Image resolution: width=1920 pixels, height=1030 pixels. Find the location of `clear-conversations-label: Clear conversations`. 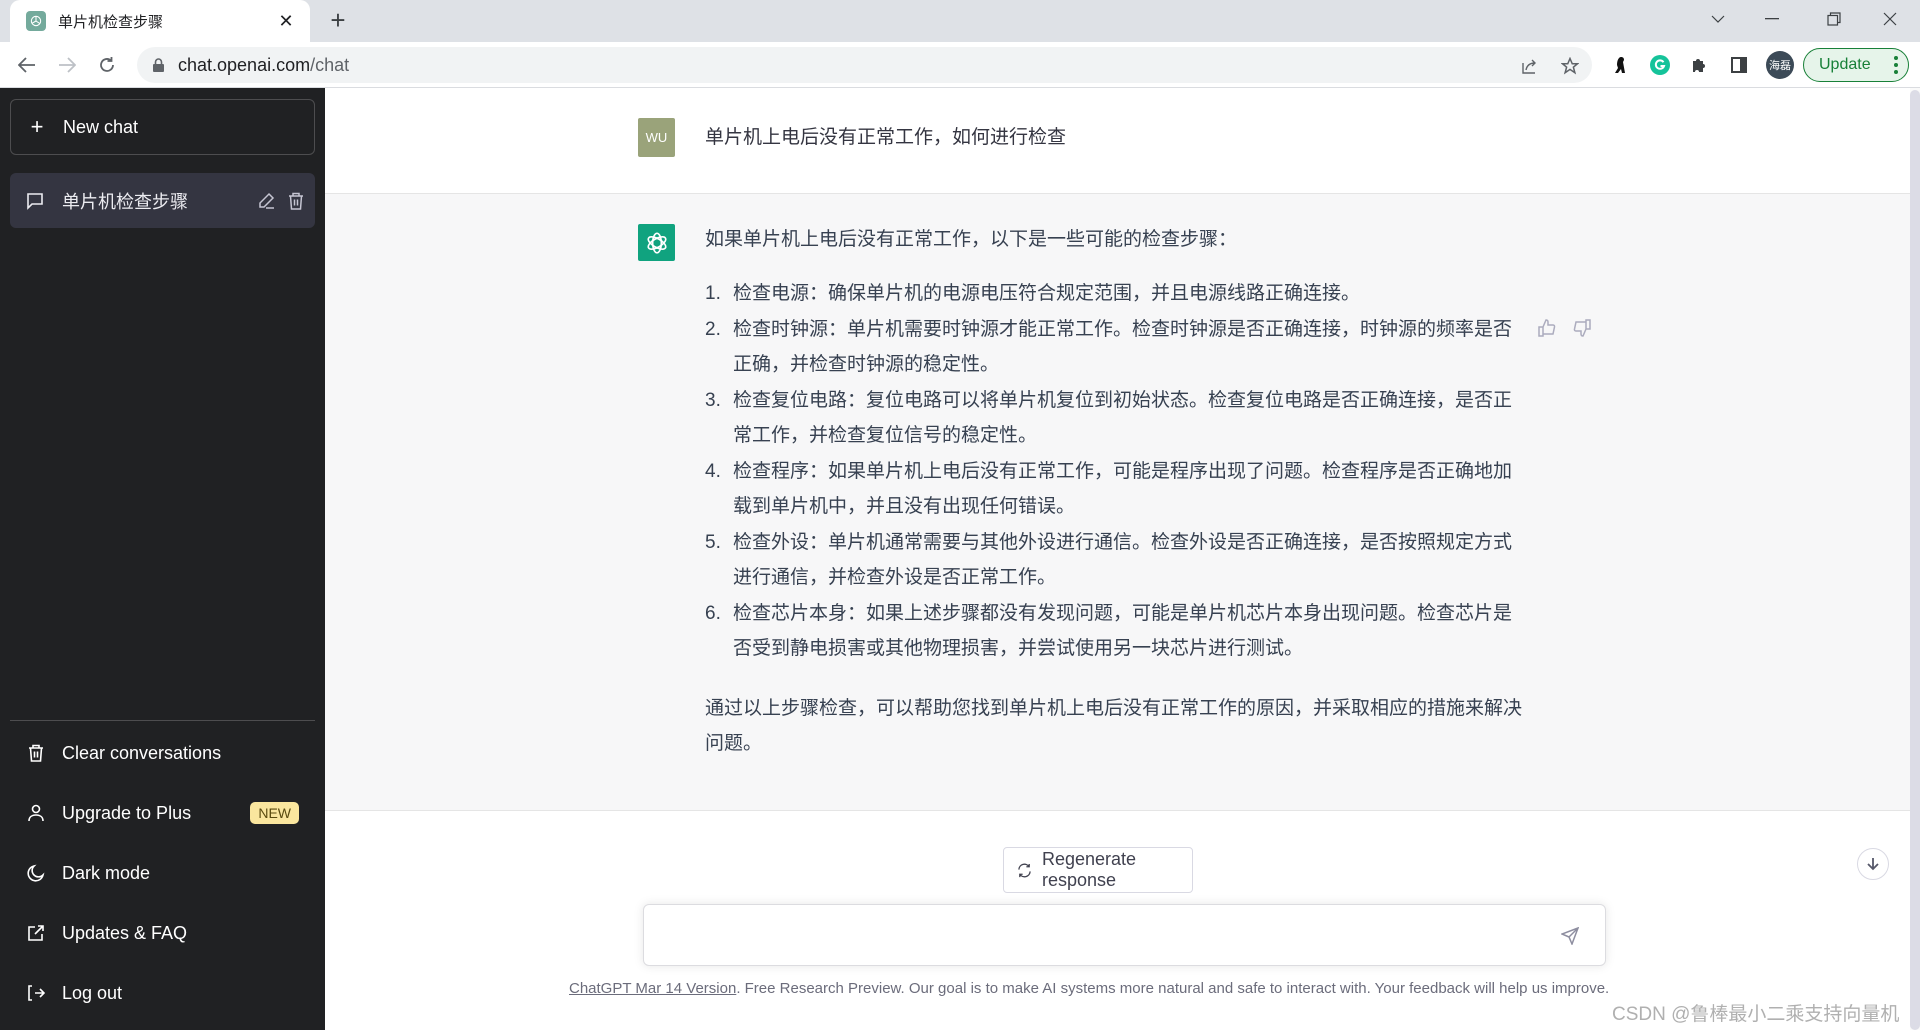

clear-conversations-label: Clear conversations is located at coordinates (142, 752).